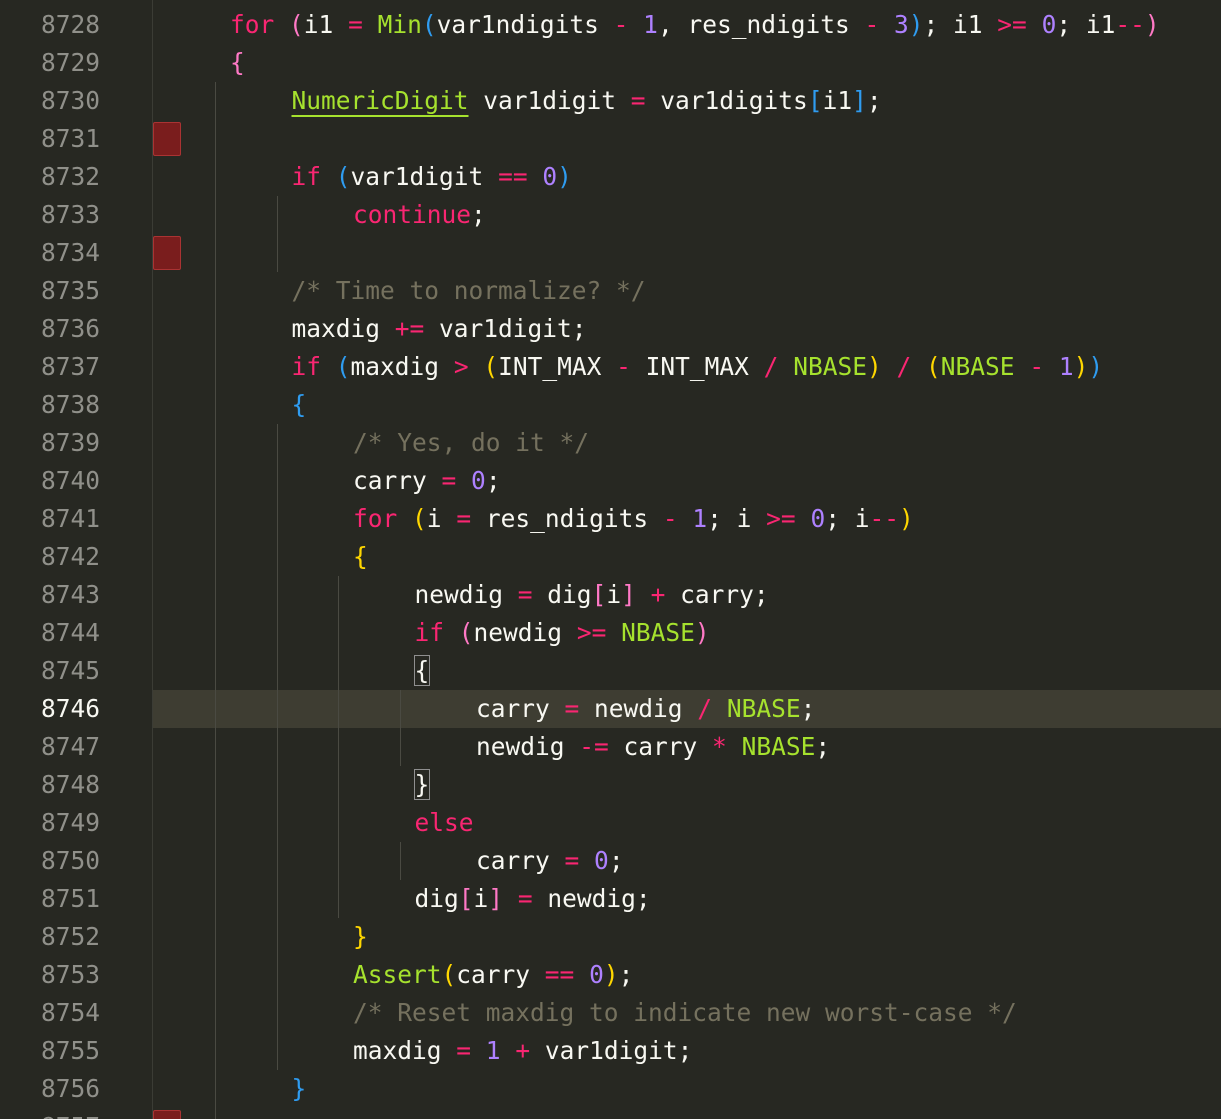 The height and width of the screenshot is (1119, 1221). I want to click on code-line: newdig = dig[i] + carry;, so click(592, 595).